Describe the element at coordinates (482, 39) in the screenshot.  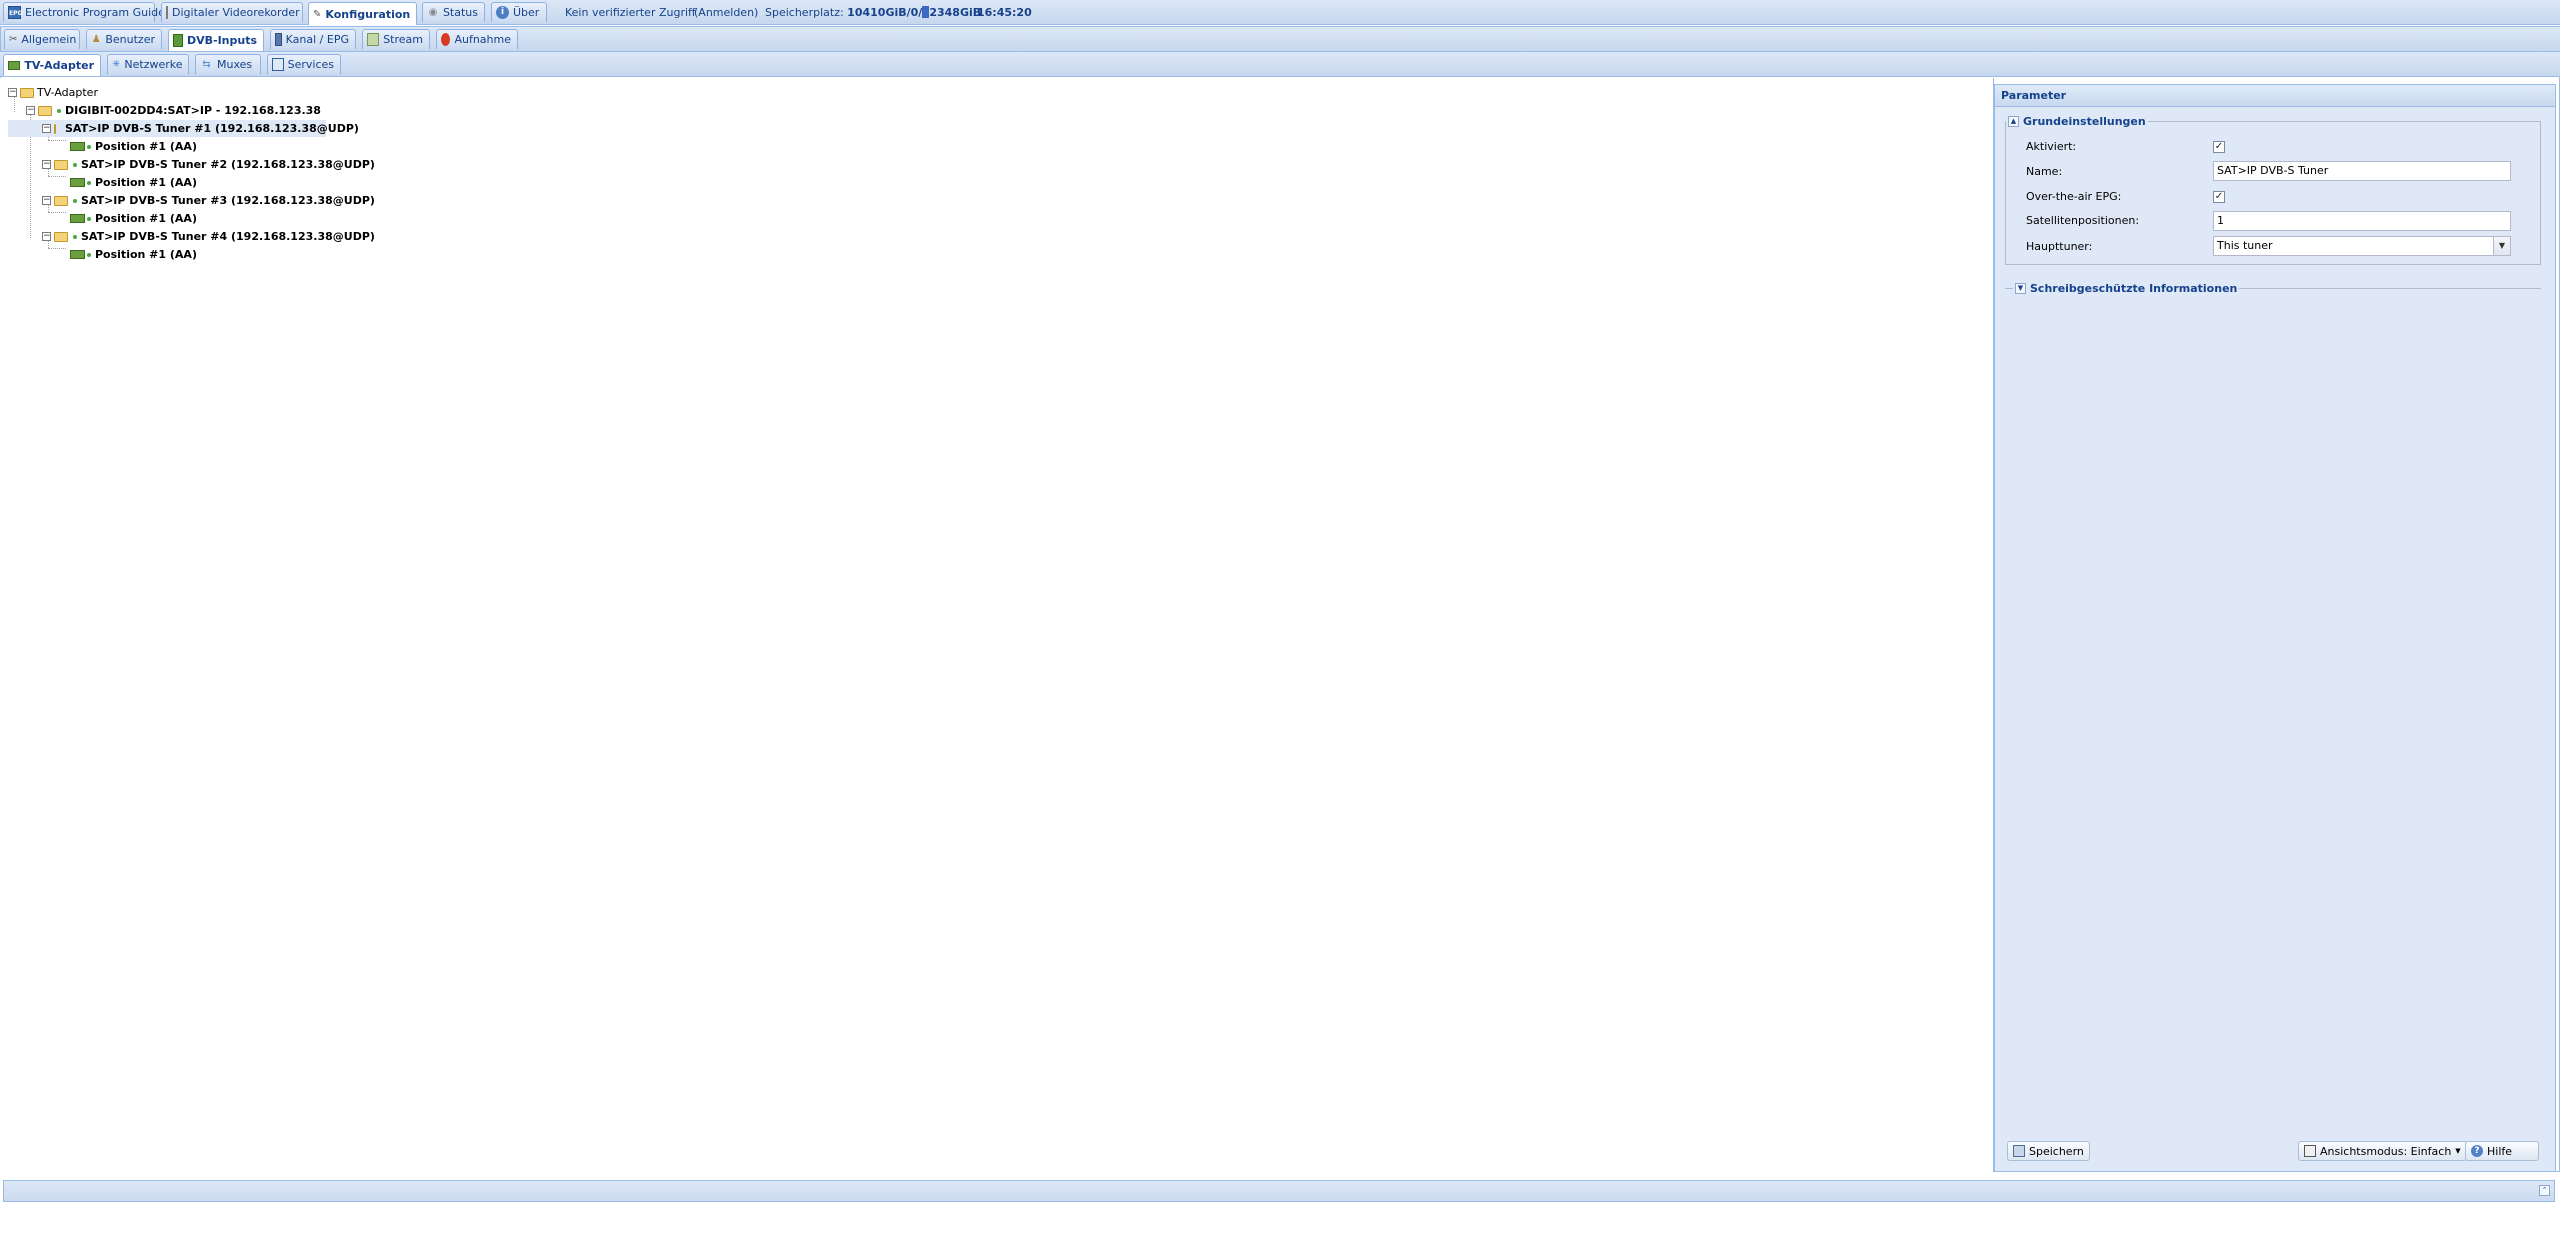
I see `tab-recording-label: Aufnahme` at that location.